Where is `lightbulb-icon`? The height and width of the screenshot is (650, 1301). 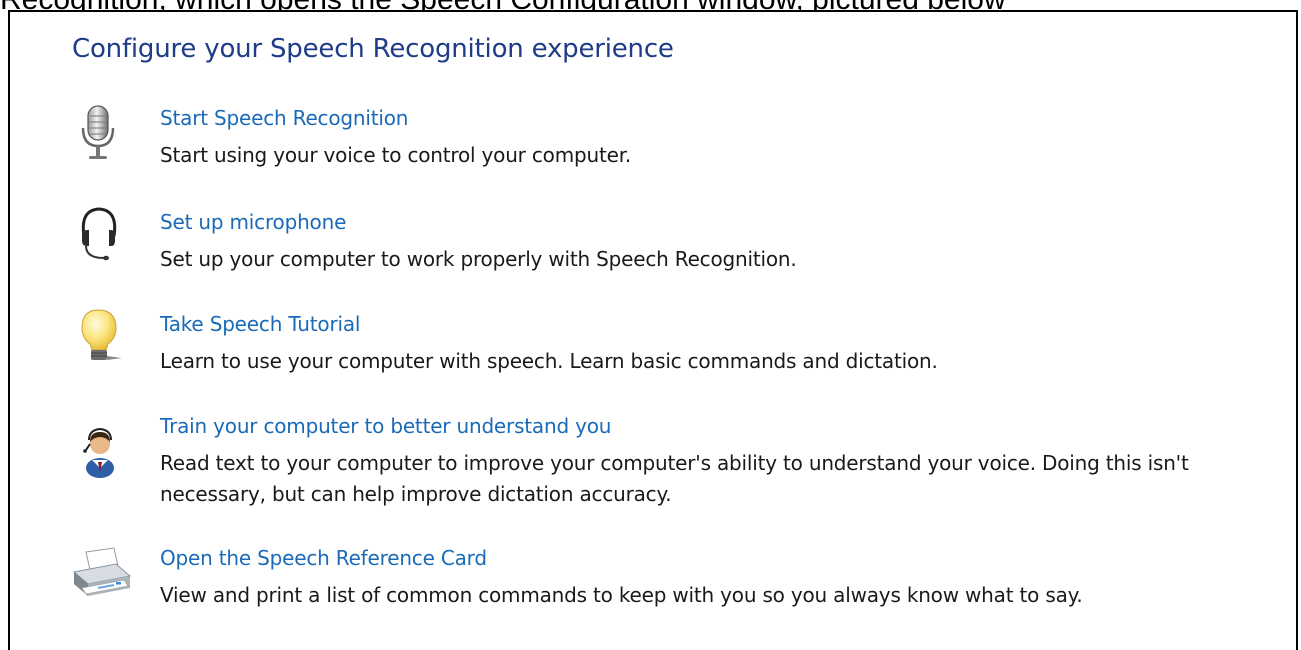
lightbulb-icon is located at coordinates (99, 337).